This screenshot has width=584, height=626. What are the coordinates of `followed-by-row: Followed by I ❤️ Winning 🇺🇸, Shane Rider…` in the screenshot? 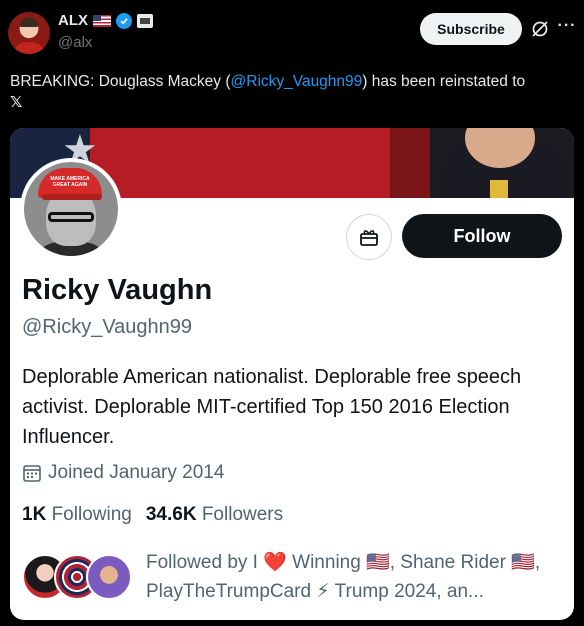 It's located at (292, 578).